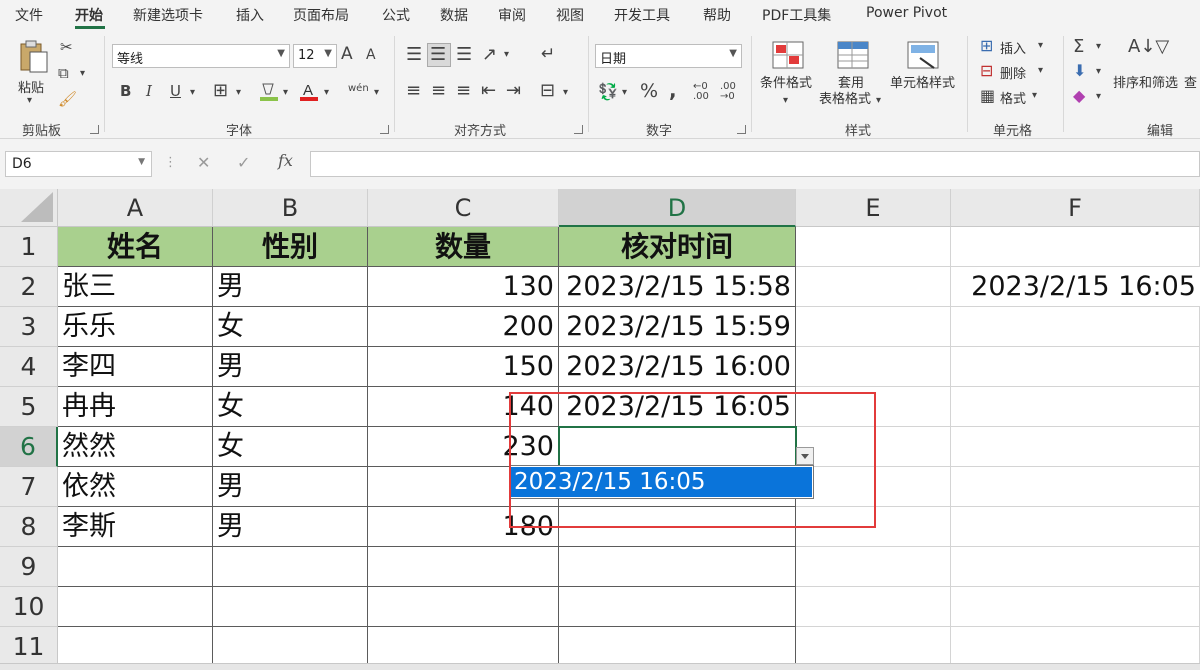 This screenshot has width=1200, height=670. I want to click on cell-f9, so click(1075, 567).